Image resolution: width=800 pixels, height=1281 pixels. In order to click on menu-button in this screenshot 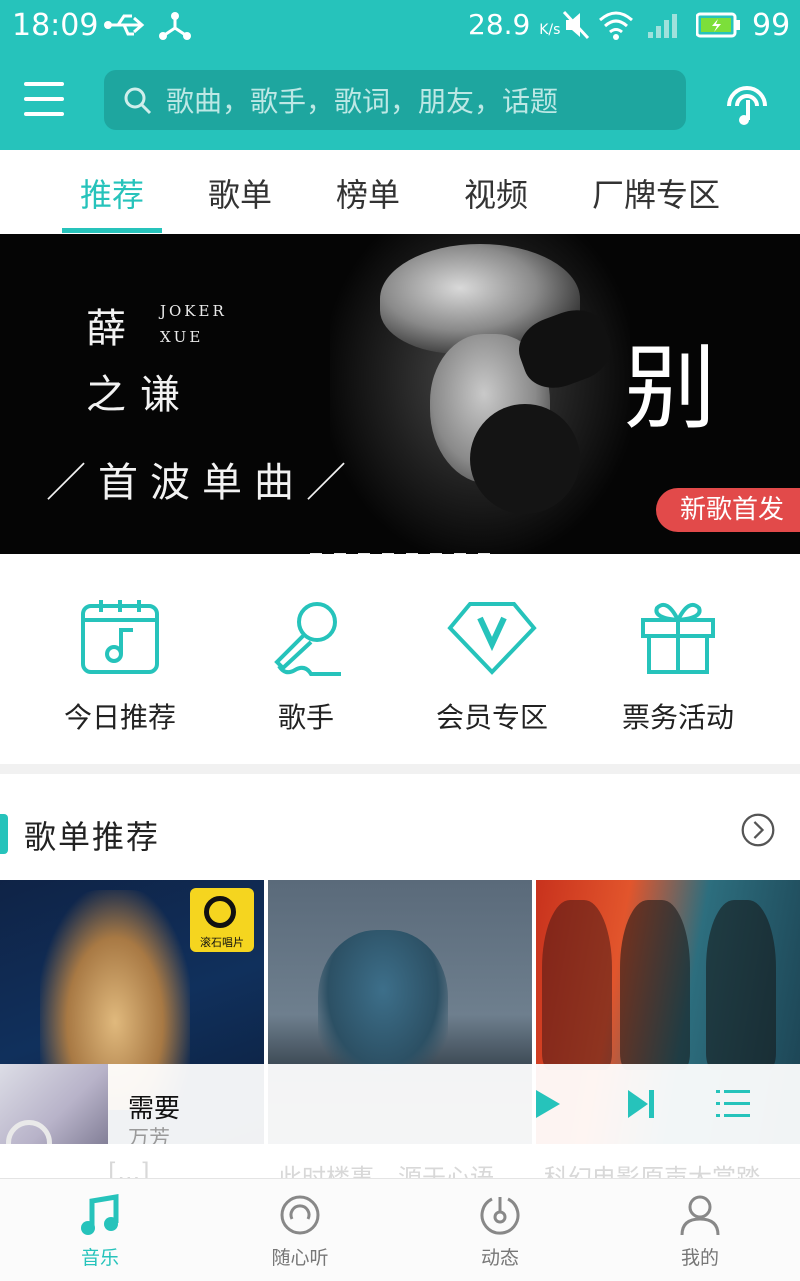, I will do `click(44, 102)`.